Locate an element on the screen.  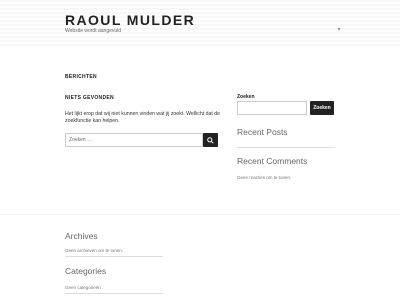
categories-title: Categories is located at coordinates (86, 271).